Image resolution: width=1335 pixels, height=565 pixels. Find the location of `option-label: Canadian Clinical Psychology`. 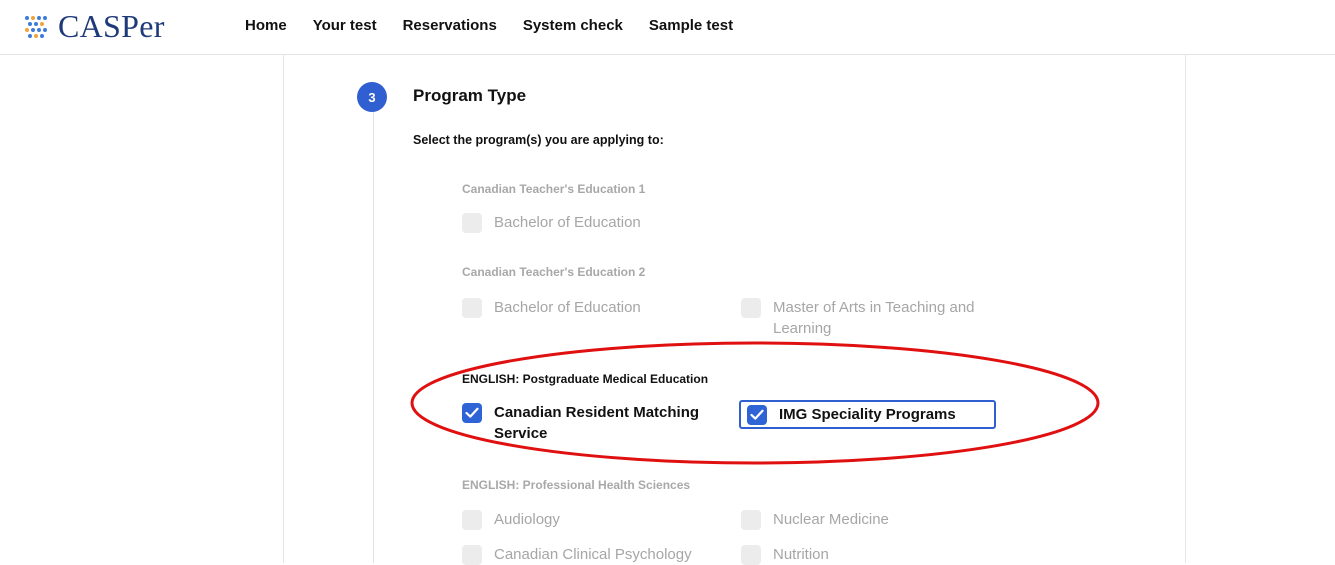

option-label: Canadian Clinical Psychology is located at coordinates (593, 554).